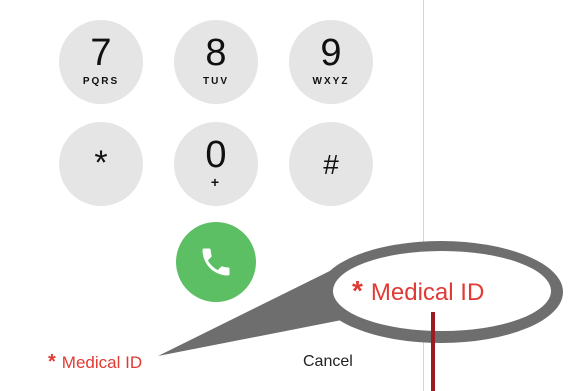 The height and width of the screenshot is (391, 569). What do you see at coordinates (357, 290) in the screenshot?
I see `asterisk-icon: *` at bounding box center [357, 290].